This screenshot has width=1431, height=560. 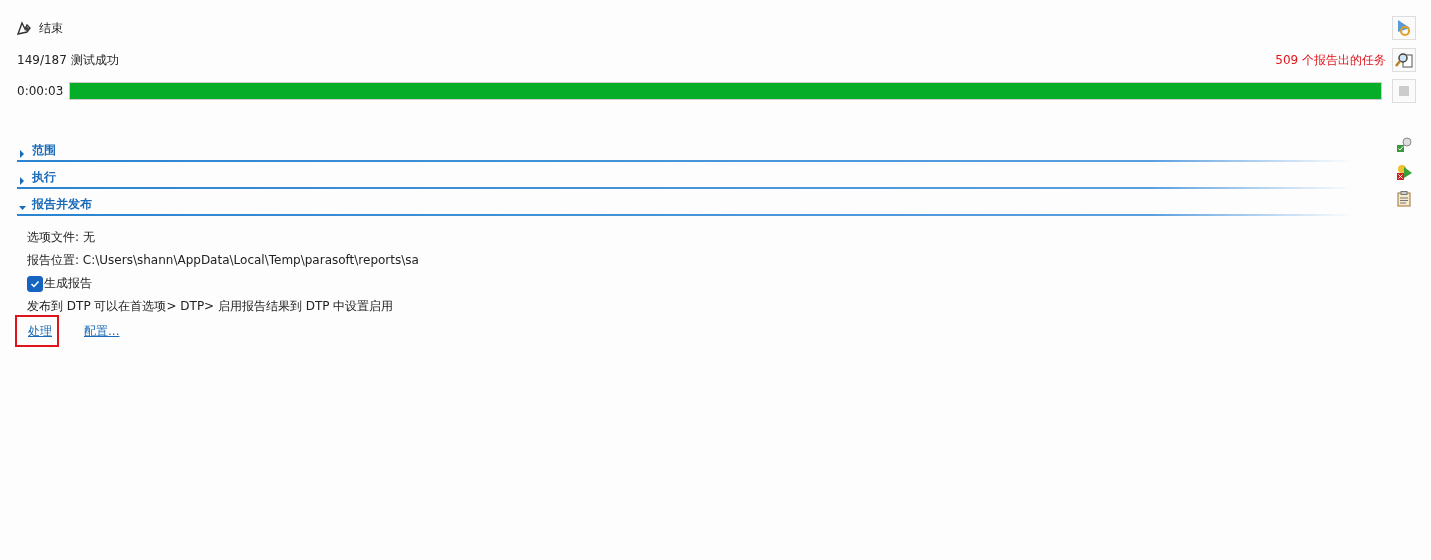 What do you see at coordinates (210, 306) in the screenshot?
I see `publish-note: 发布到 DTP 可以在首选项> DTP> 启用报告结果到 DTP 中设置启用` at bounding box center [210, 306].